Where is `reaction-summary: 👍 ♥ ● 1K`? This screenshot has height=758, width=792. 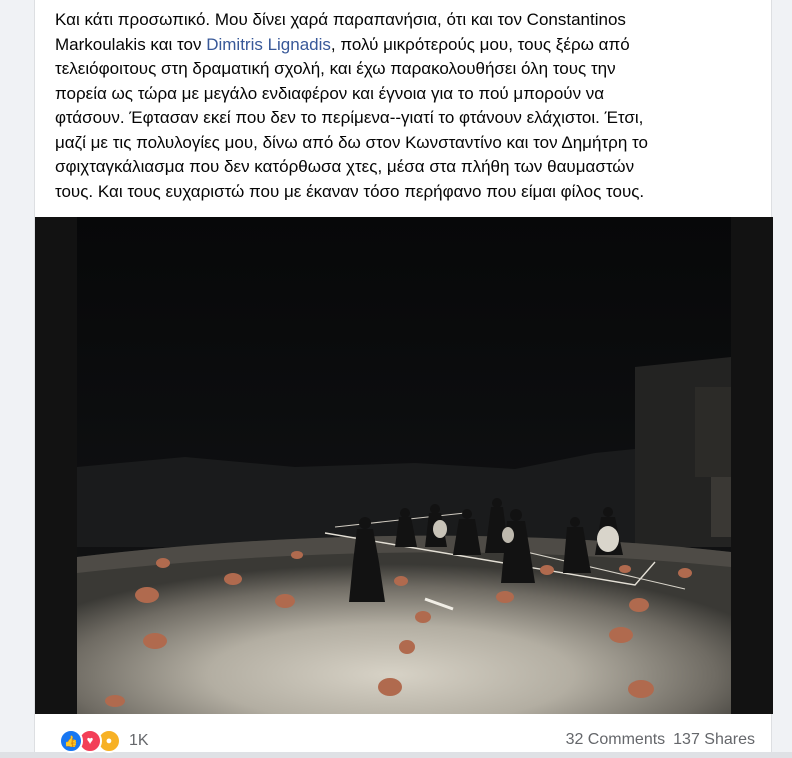 reaction-summary: 👍 ♥ ● 1K is located at coordinates (104, 741).